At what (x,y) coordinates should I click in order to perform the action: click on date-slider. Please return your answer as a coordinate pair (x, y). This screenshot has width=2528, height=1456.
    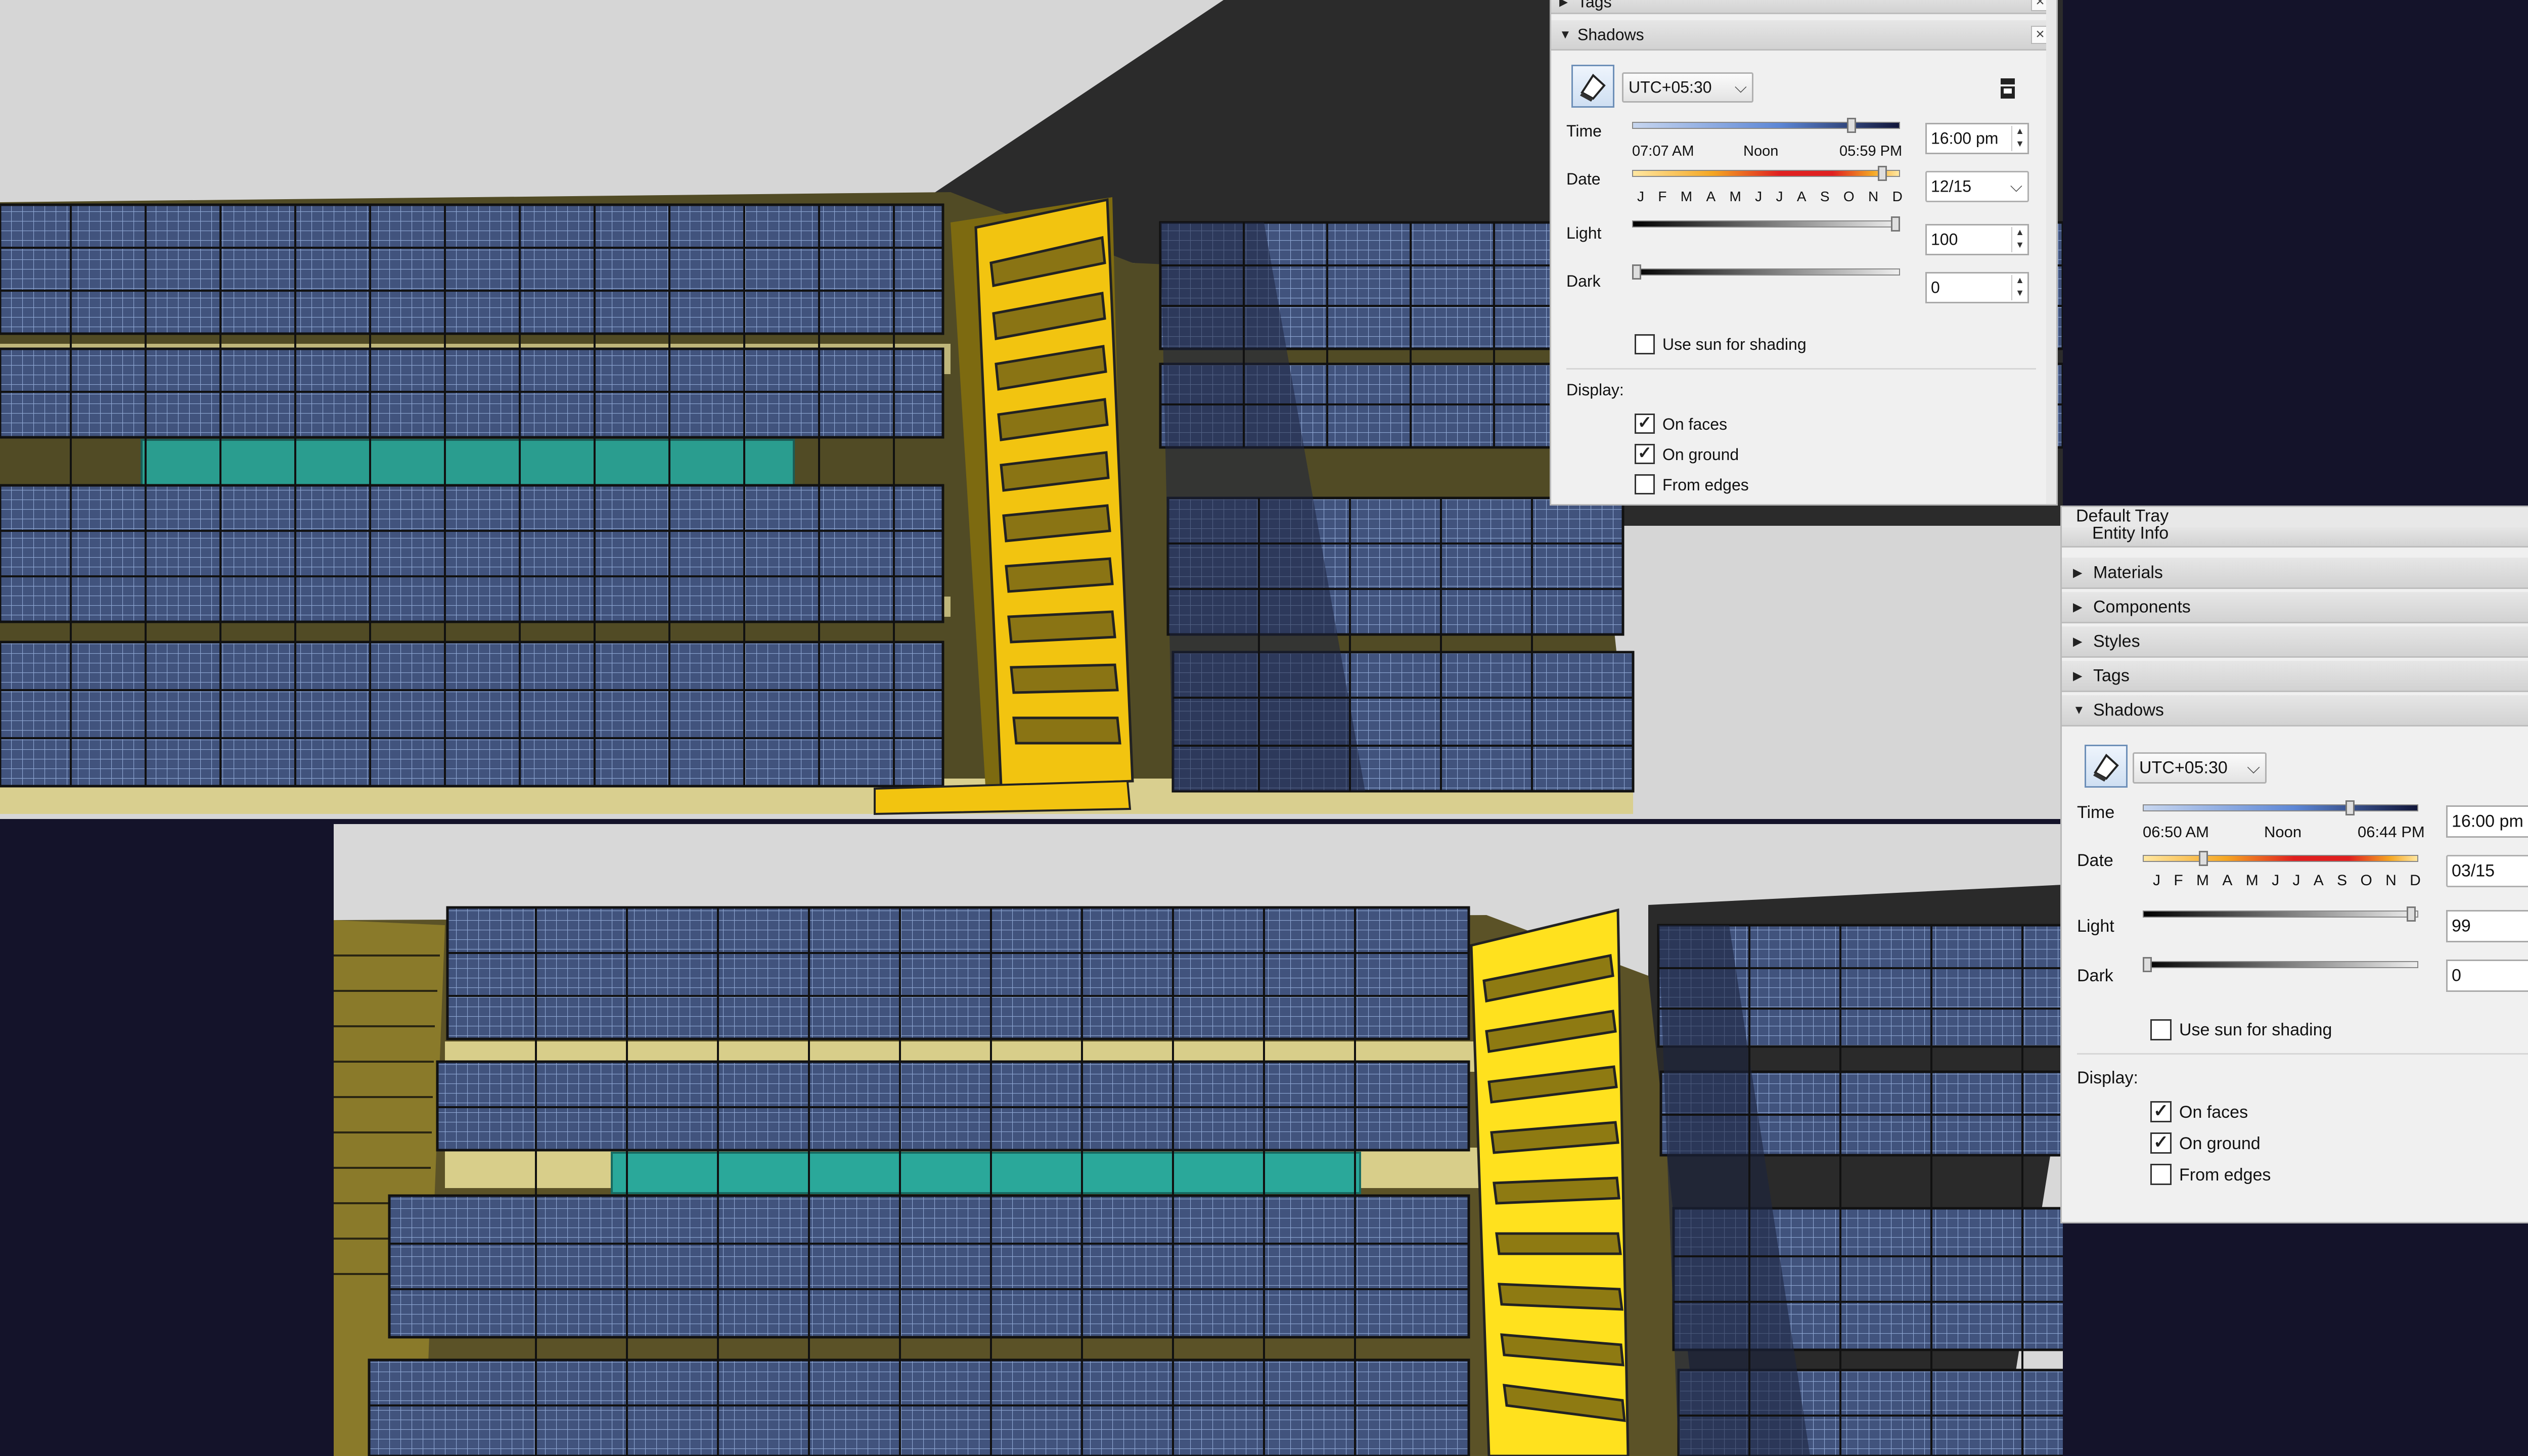
    Looking at the image, I should click on (2280, 858).